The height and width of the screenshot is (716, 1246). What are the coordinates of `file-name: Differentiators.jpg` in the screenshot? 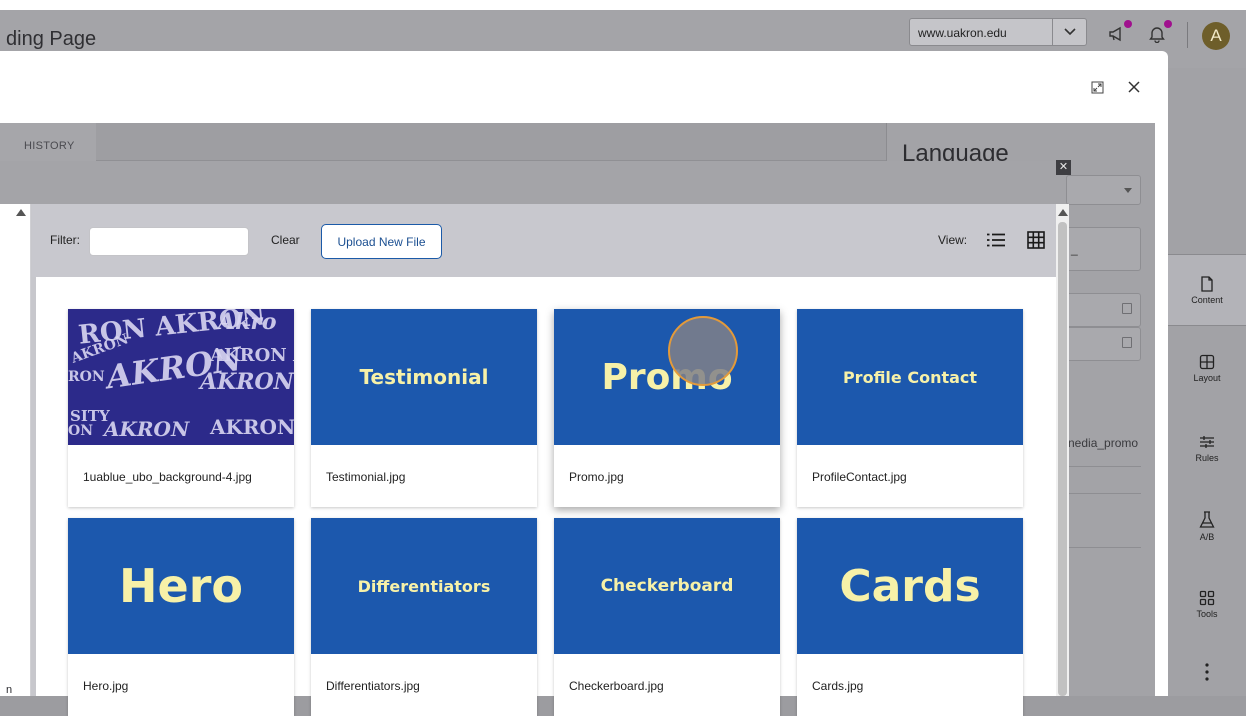 It's located at (373, 686).